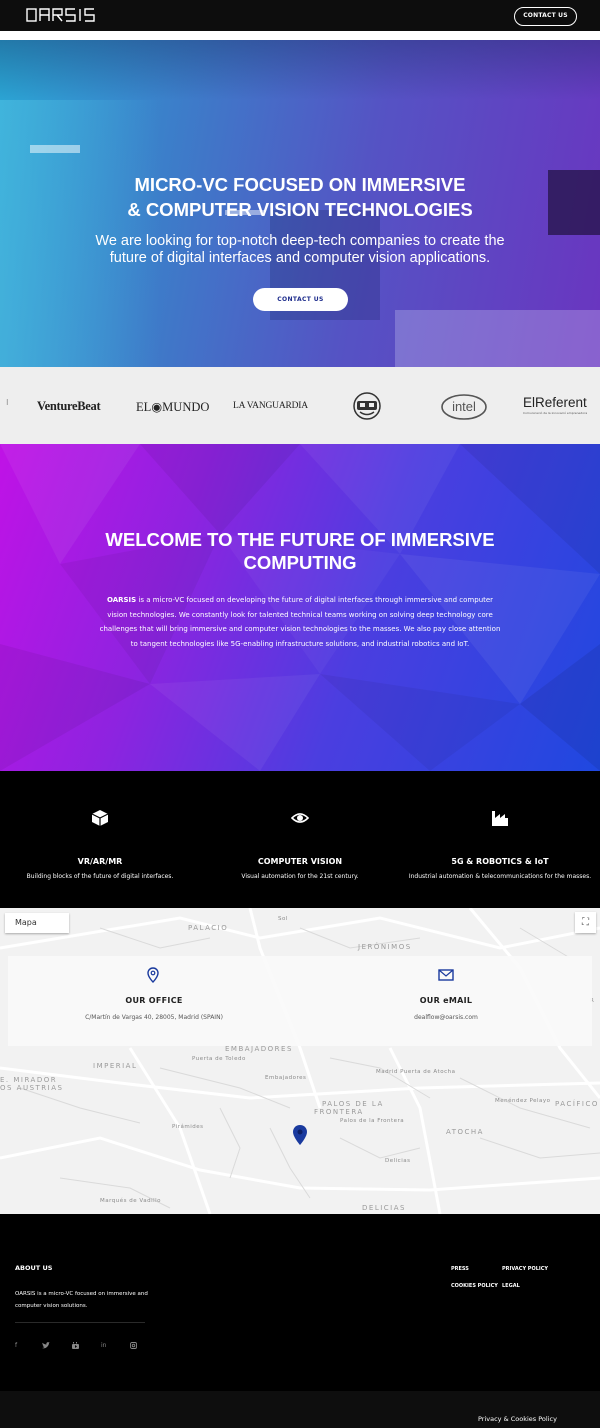 This screenshot has height=1428, width=600. What do you see at coordinates (474, 1286) in the screenshot?
I see `footer-link-cookies: COOKIES POLICY` at bounding box center [474, 1286].